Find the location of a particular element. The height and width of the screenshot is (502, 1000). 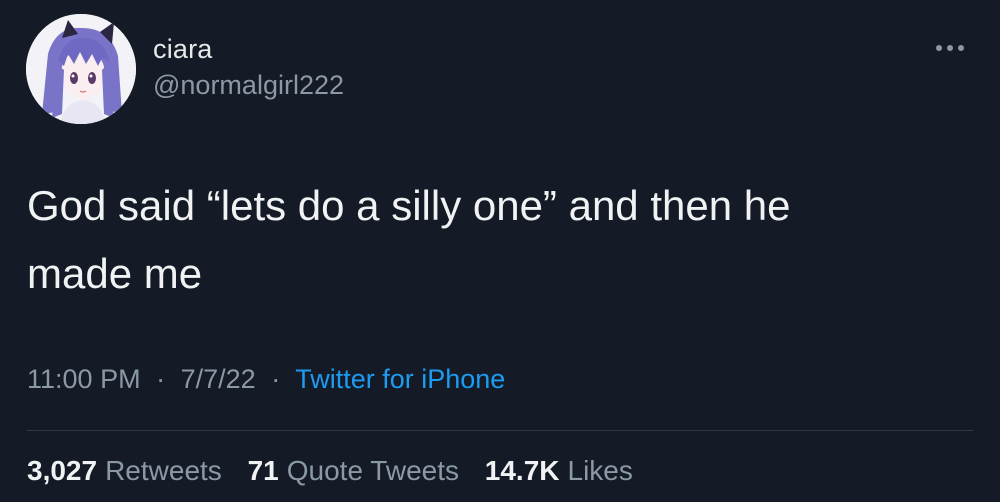

quote-tweets-stat: 71 Quote Tweets is located at coordinates (353, 471).